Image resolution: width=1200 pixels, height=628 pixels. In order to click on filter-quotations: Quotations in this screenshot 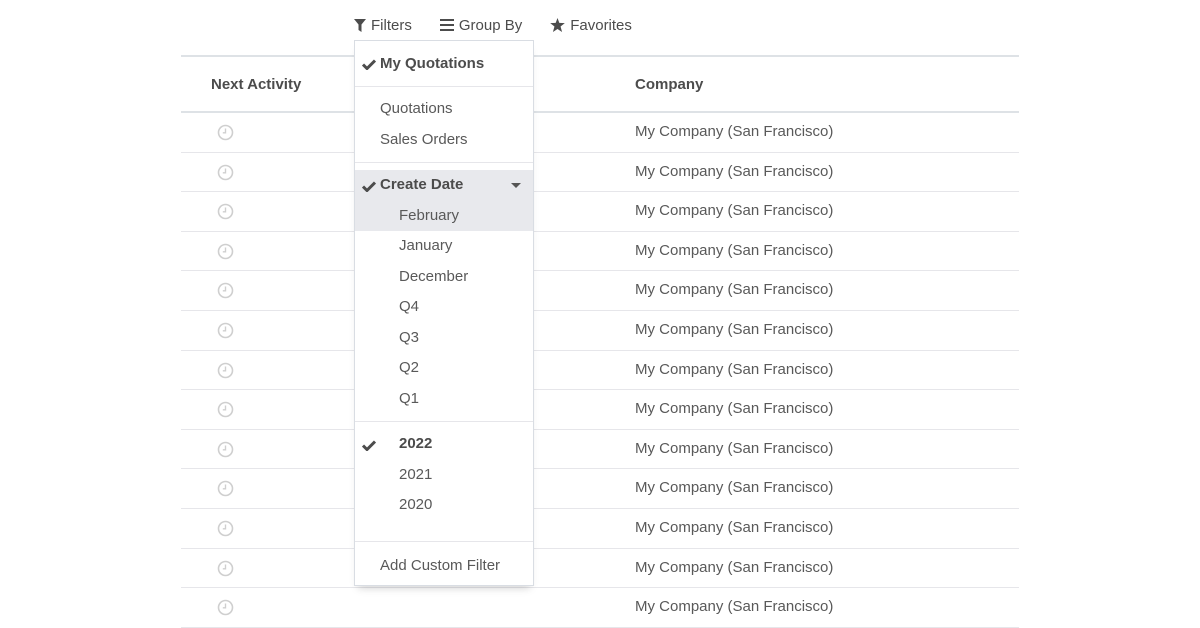, I will do `click(444, 109)`.